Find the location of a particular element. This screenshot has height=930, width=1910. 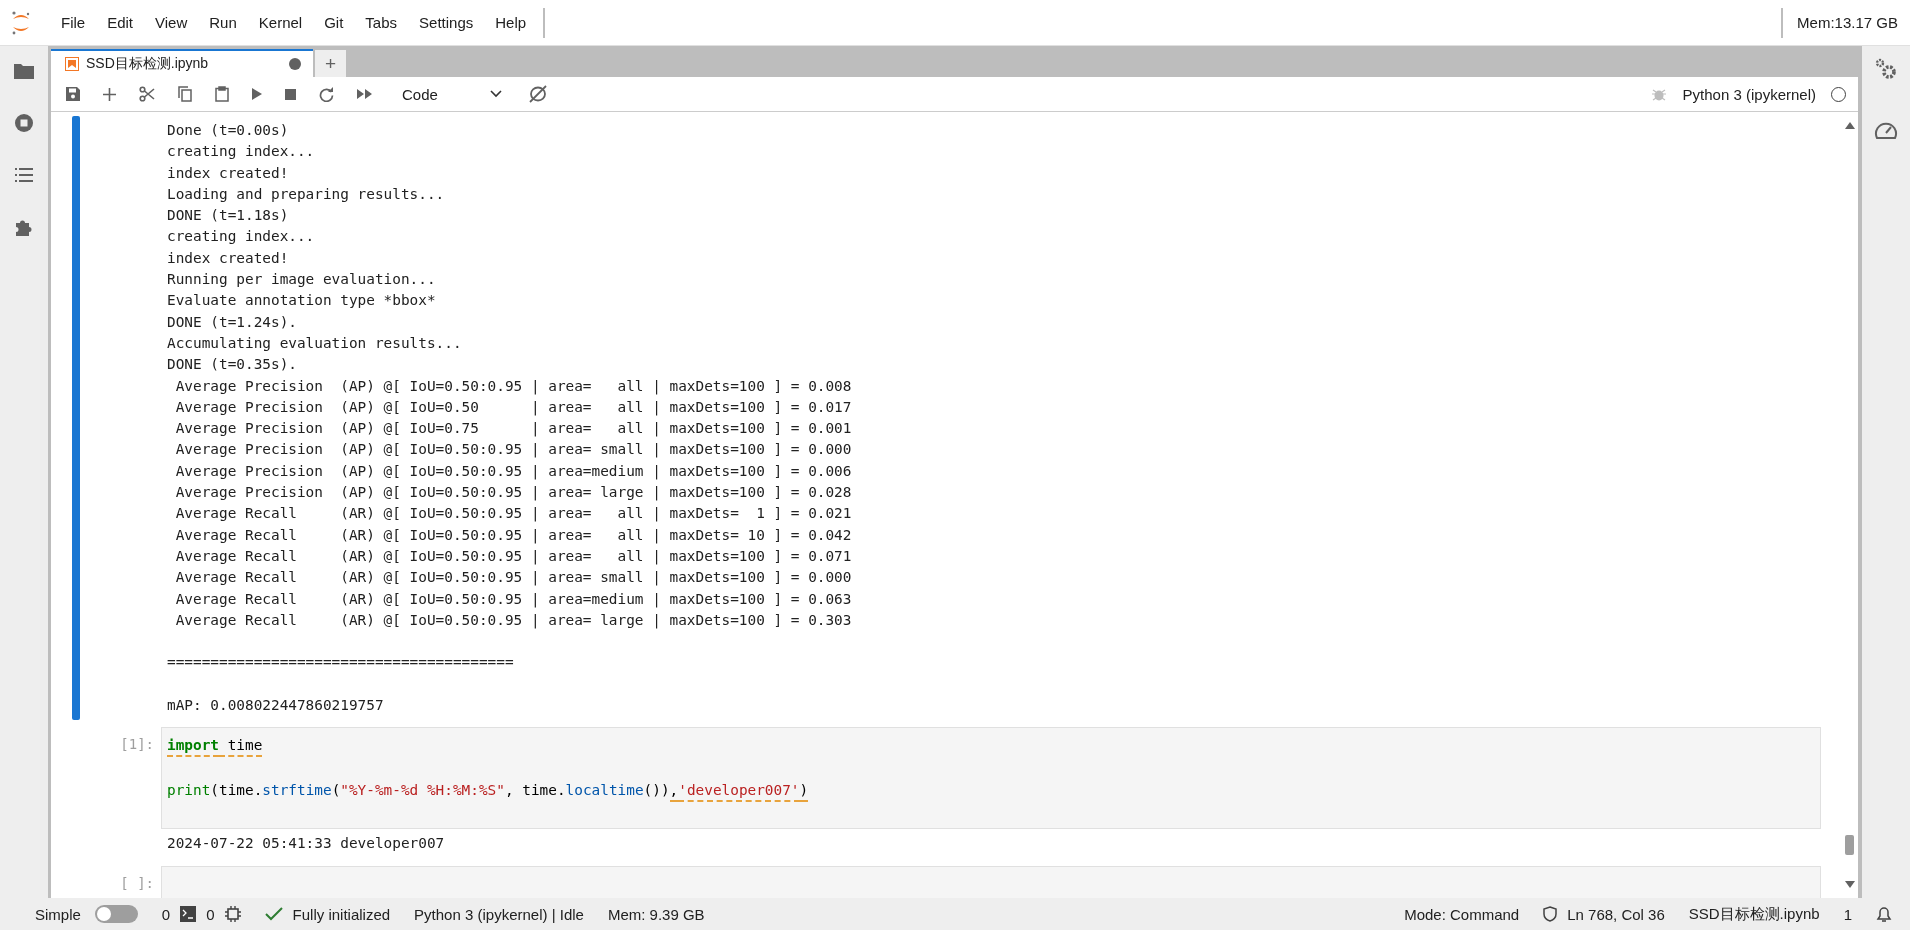

code-token: 'developer007' is located at coordinates (739, 792).